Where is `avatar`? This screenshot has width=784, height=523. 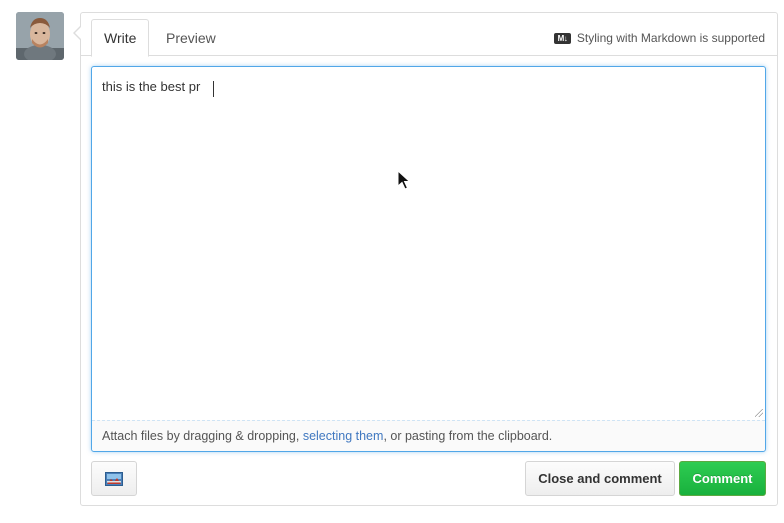 avatar is located at coordinates (40, 36).